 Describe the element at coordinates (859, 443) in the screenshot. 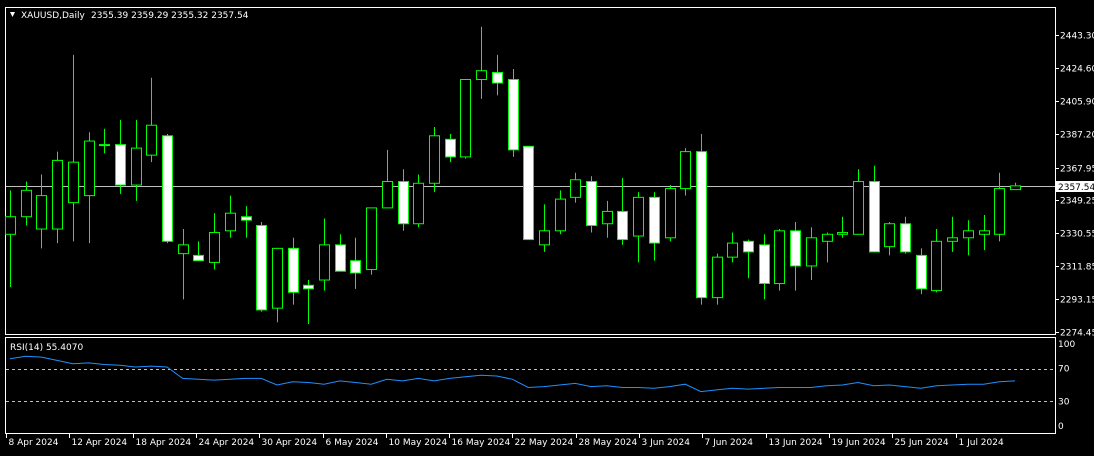

I see `time-tick-label: 19 Jun 2024` at that location.